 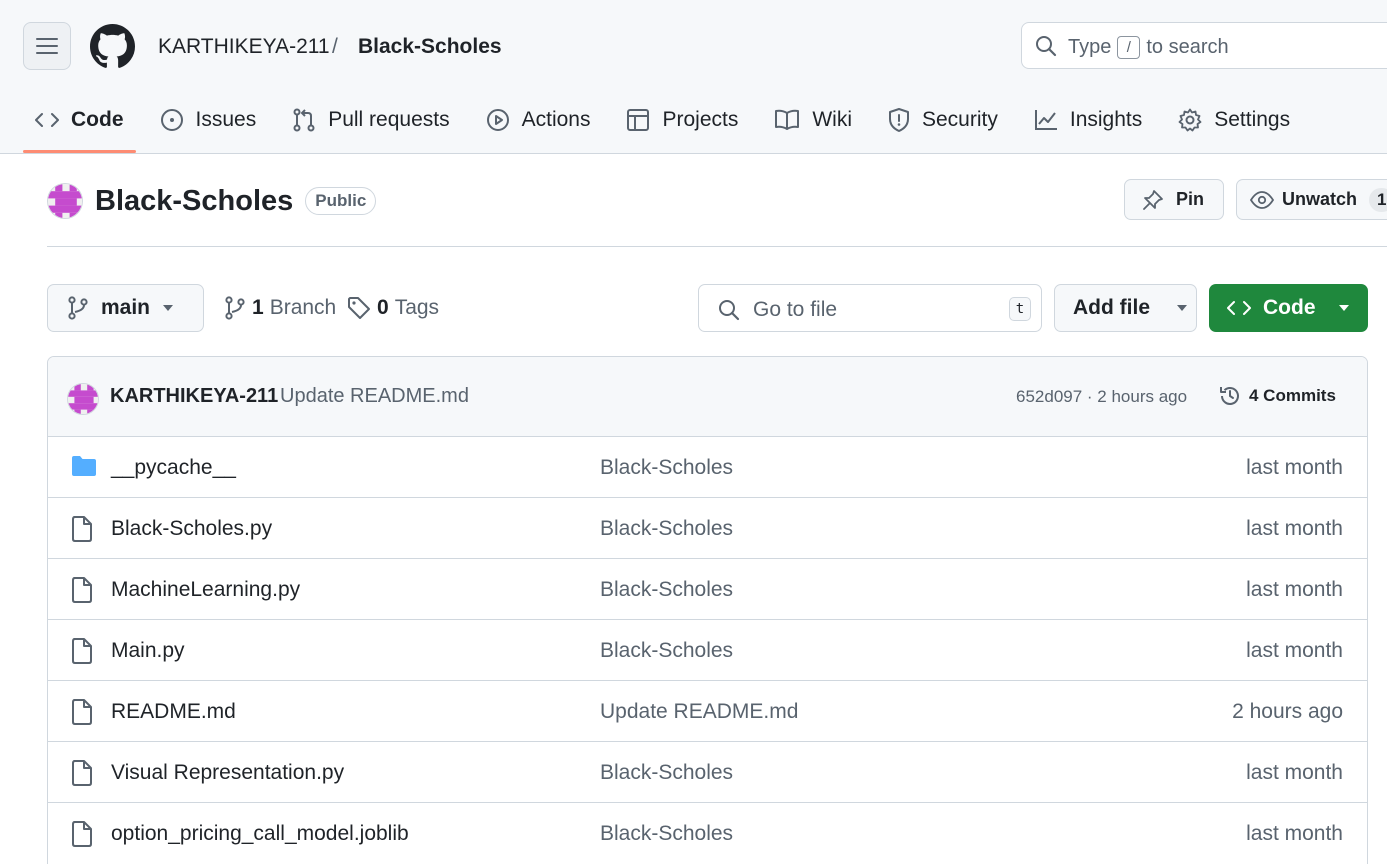 I want to click on tab-wiki-label: Wiki, so click(x=832, y=119).